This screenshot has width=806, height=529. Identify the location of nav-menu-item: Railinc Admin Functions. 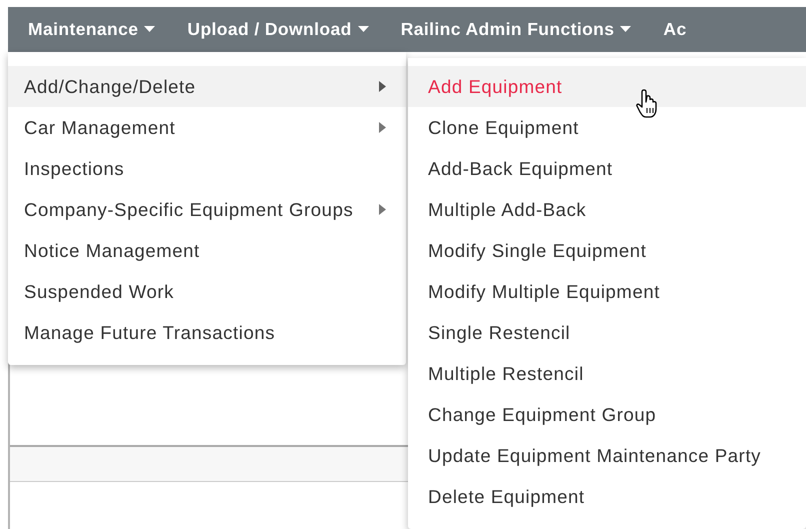
(516, 29).